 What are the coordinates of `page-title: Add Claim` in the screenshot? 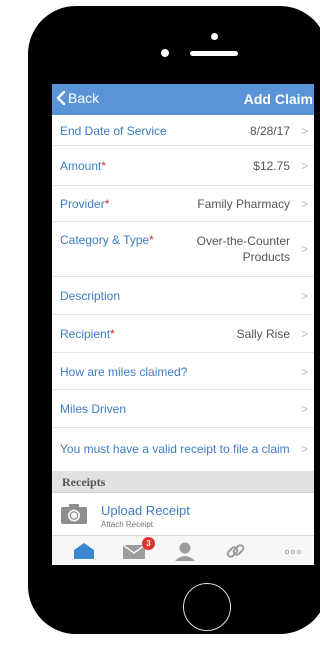 It's located at (278, 99).